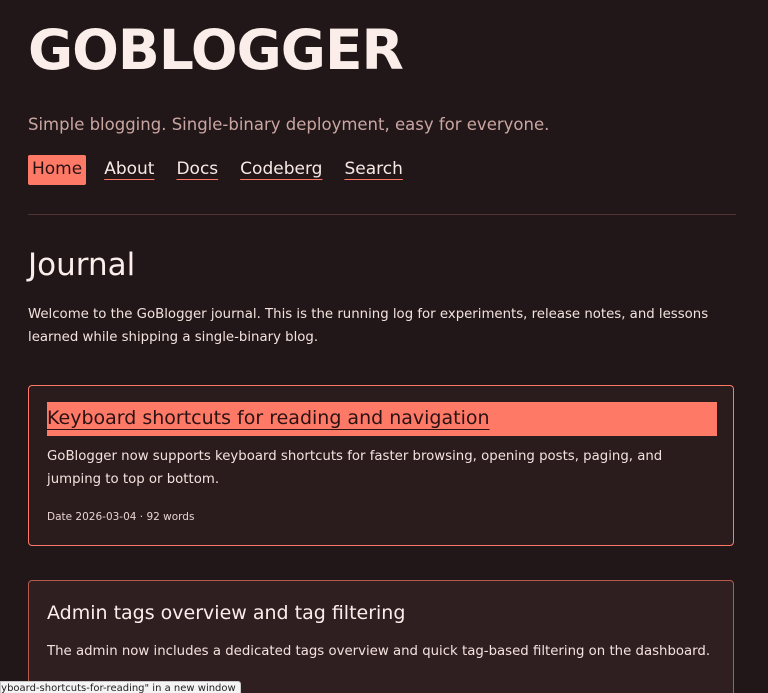 This screenshot has width=768, height=693. Describe the element at coordinates (226, 613) in the screenshot. I see `post-title-link: Admin tags overview and tag filtering` at that location.